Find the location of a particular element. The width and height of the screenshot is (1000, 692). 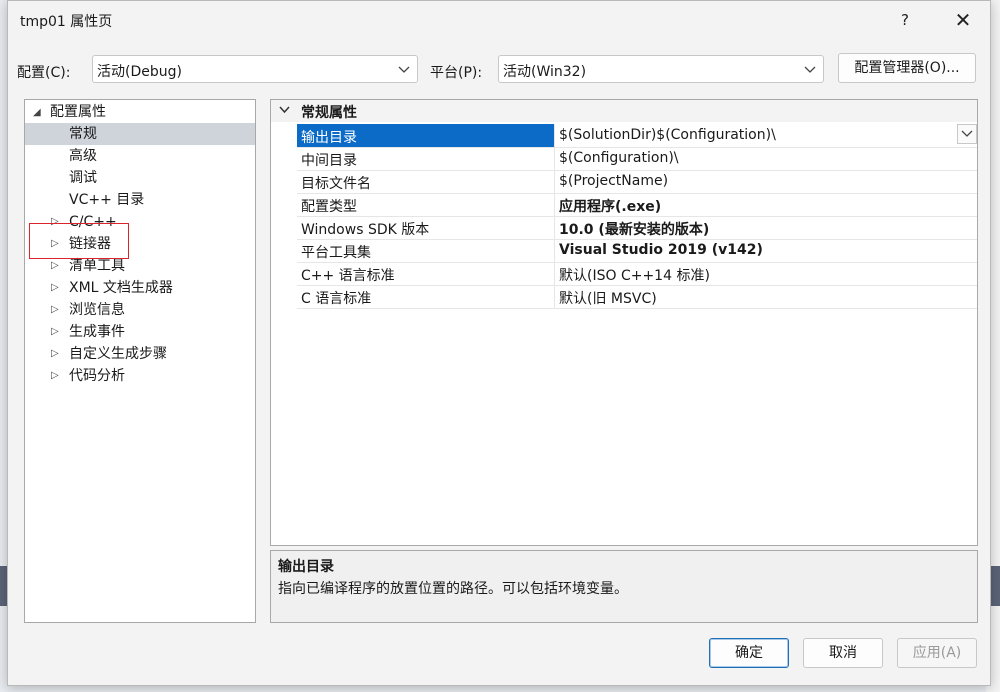

platform-label: 平台(P): is located at coordinates (456, 73).